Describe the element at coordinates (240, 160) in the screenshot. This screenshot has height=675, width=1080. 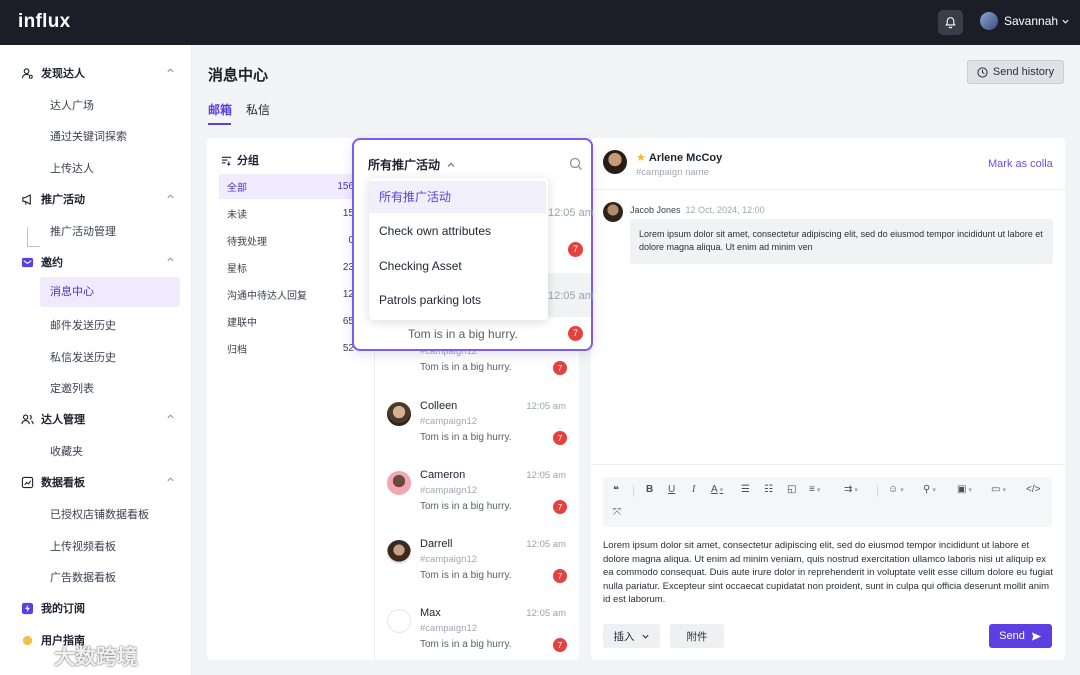
I see `folder-header: 分组` at that location.